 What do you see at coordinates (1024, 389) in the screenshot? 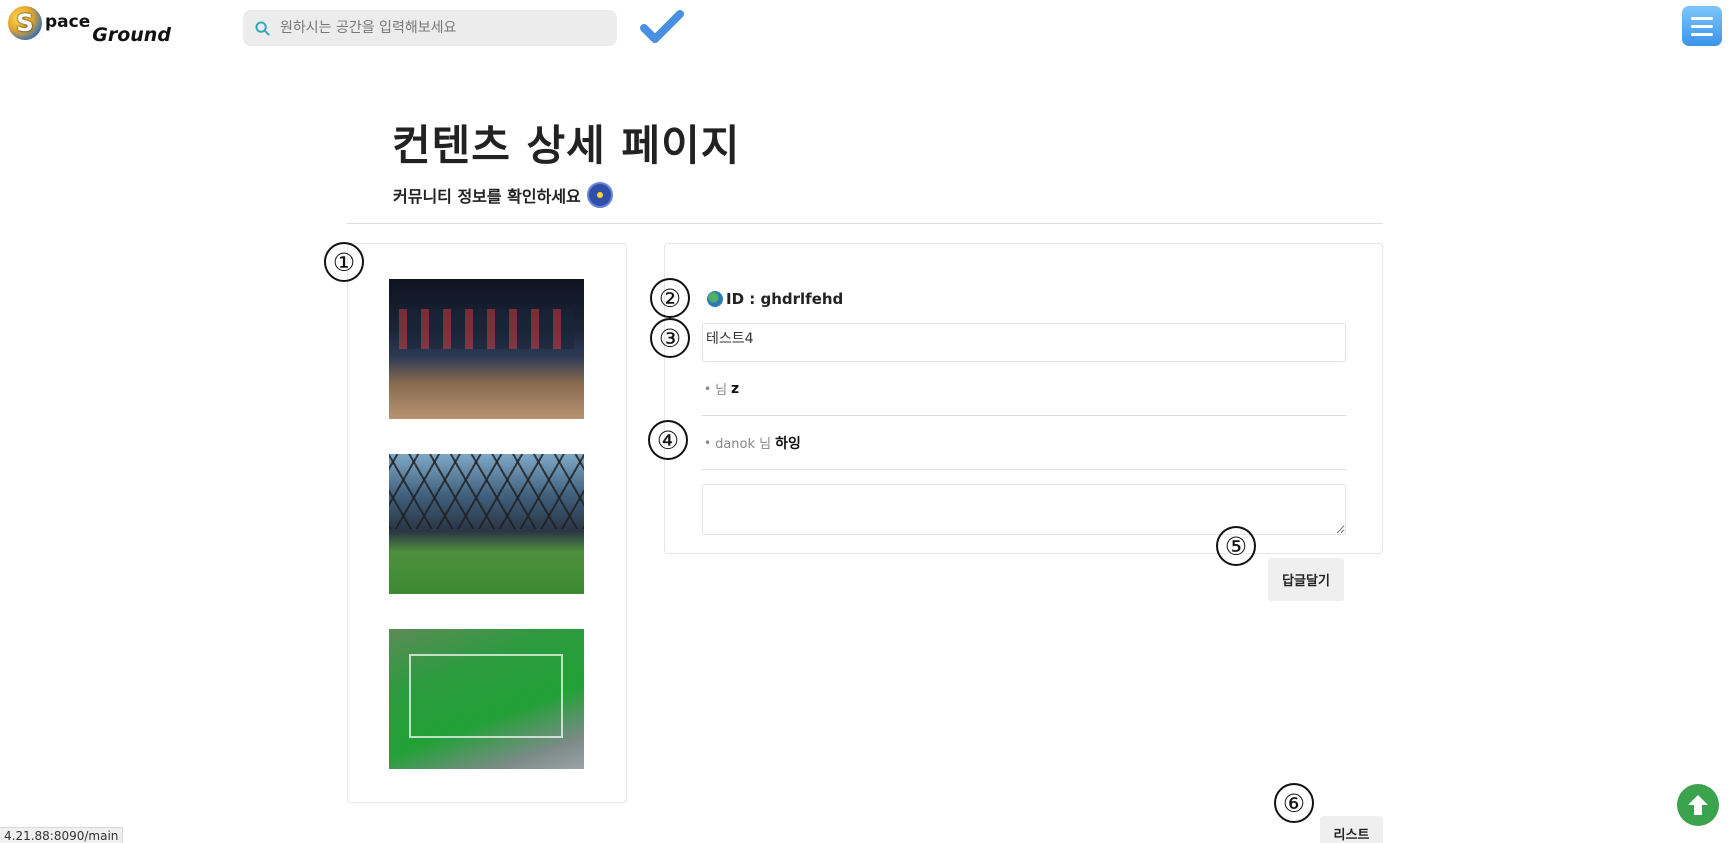
I see `reply-item: • 님 z` at bounding box center [1024, 389].